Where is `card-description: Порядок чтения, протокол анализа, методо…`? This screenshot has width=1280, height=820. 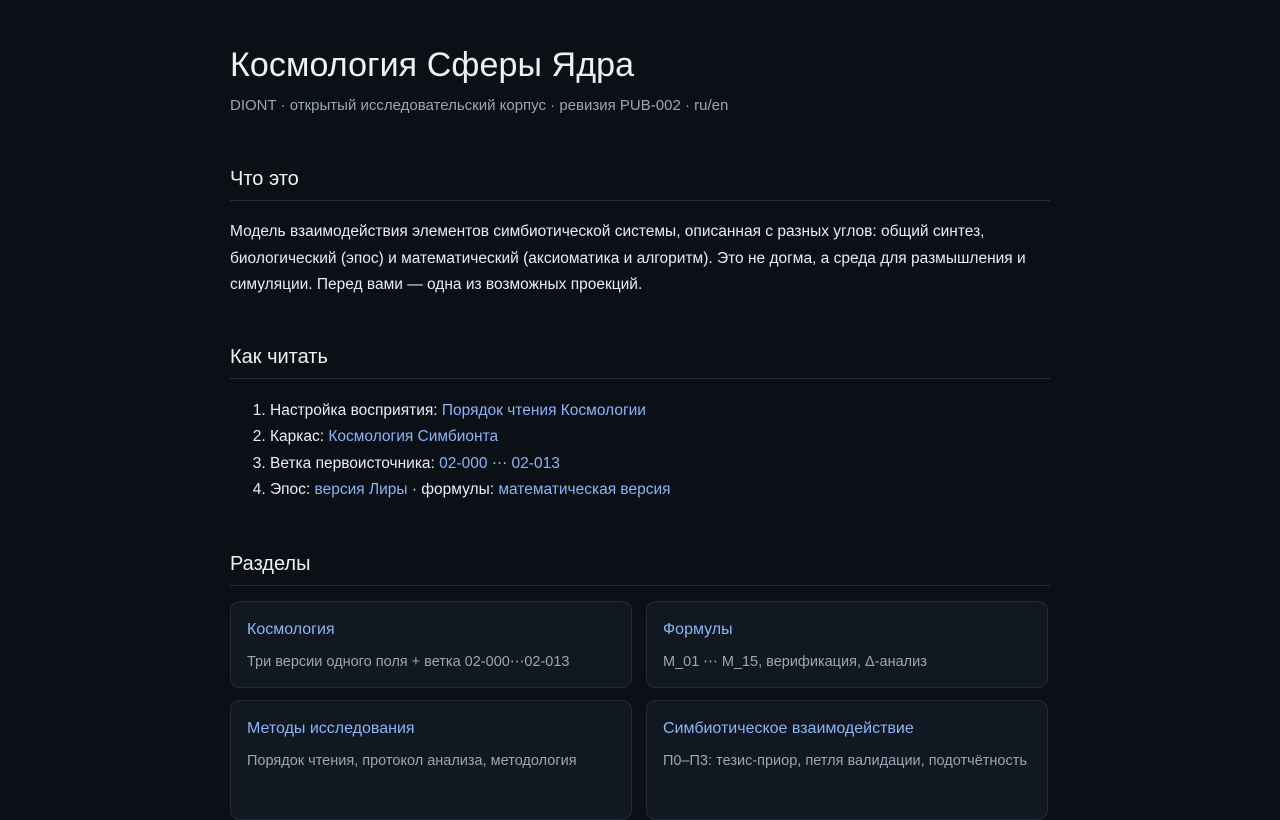
card-description: Порядок чтения, протокол анализа, методо… is located at coordinates (412, 761).